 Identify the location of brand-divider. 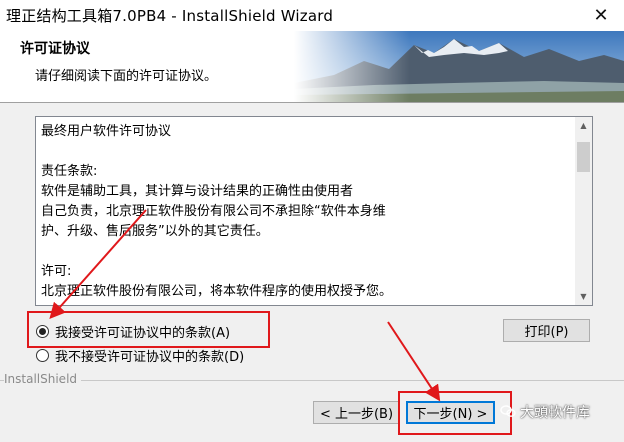
(312, 380).